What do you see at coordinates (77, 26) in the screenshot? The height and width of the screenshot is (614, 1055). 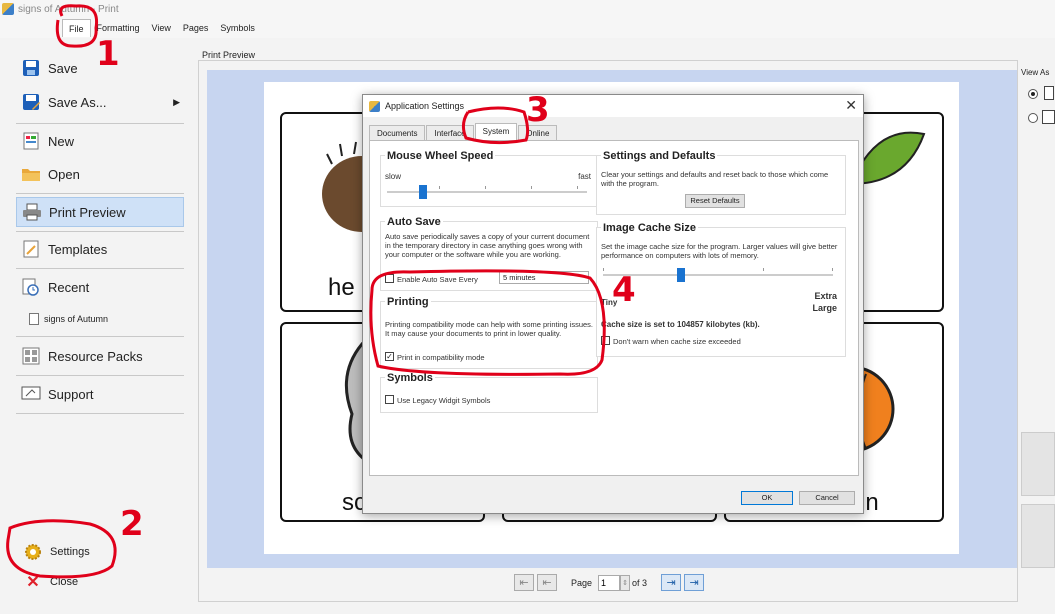 I see `annotation-circle-file` at bounding box center [77, 26].